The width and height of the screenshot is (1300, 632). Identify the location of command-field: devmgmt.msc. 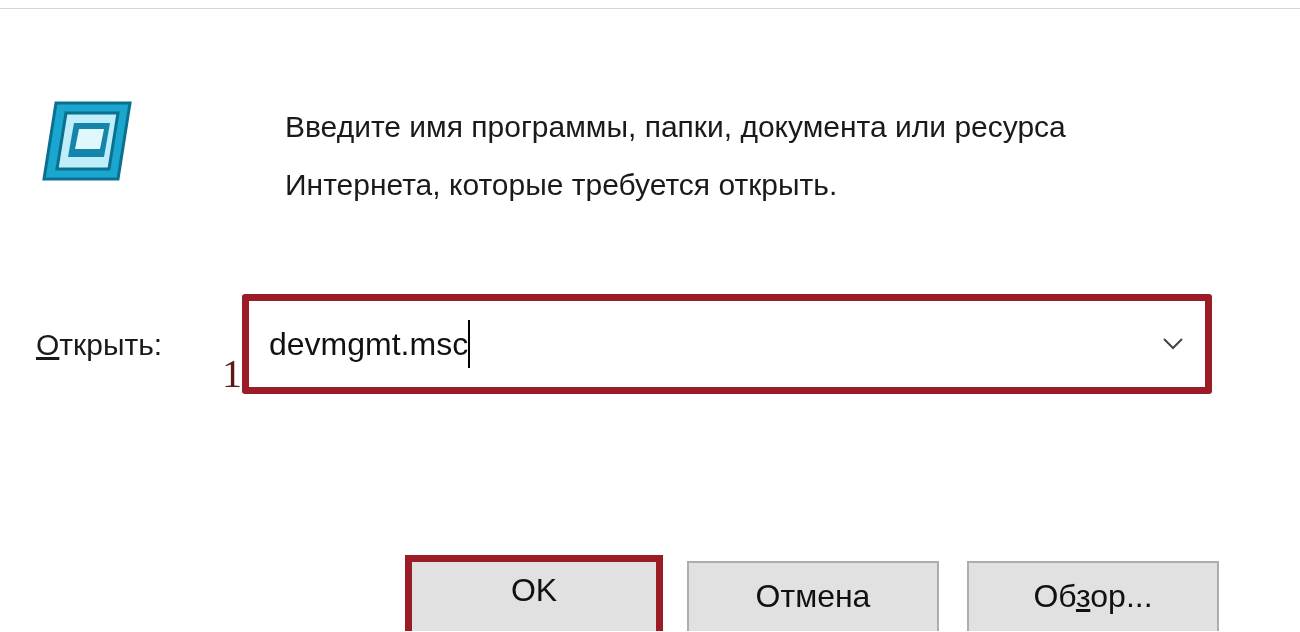
(727, 344).